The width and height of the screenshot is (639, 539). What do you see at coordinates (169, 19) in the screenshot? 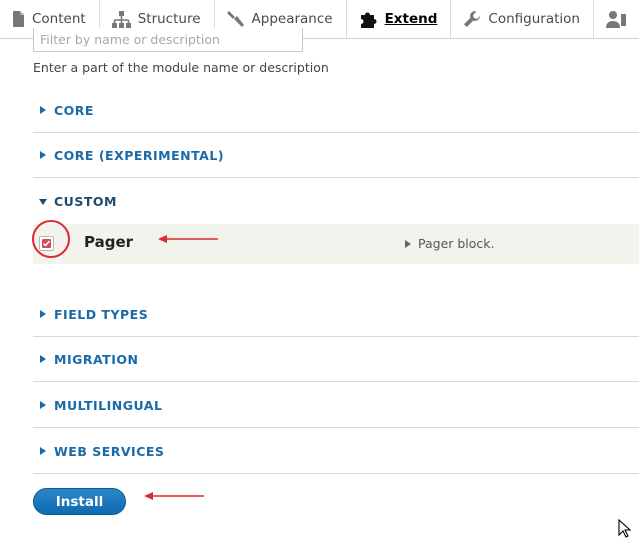
I see `toolbar-item-label: Structure` at bounding box center [169, 19].